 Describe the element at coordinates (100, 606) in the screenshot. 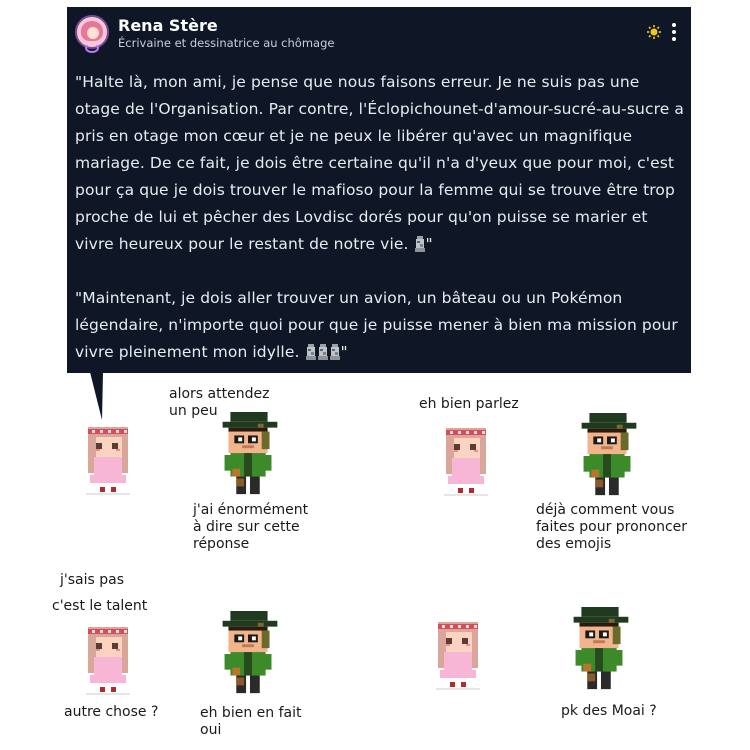

I see `girl-line-3: c'est le talent` at that location.